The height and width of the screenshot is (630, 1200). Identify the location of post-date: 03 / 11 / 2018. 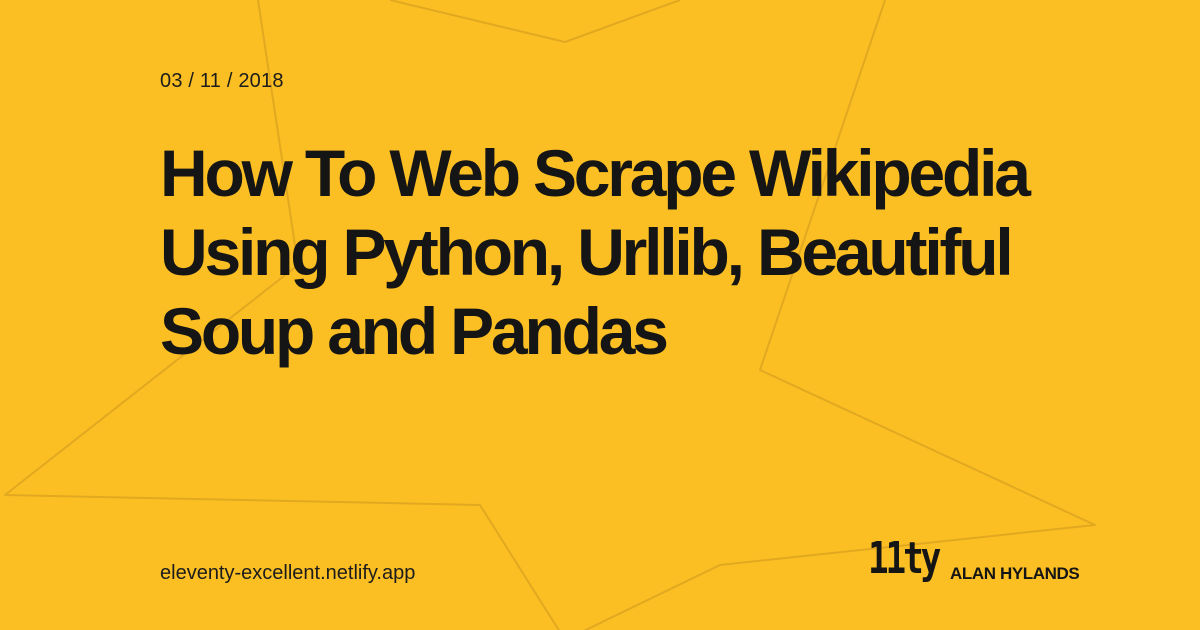
(222, 81).